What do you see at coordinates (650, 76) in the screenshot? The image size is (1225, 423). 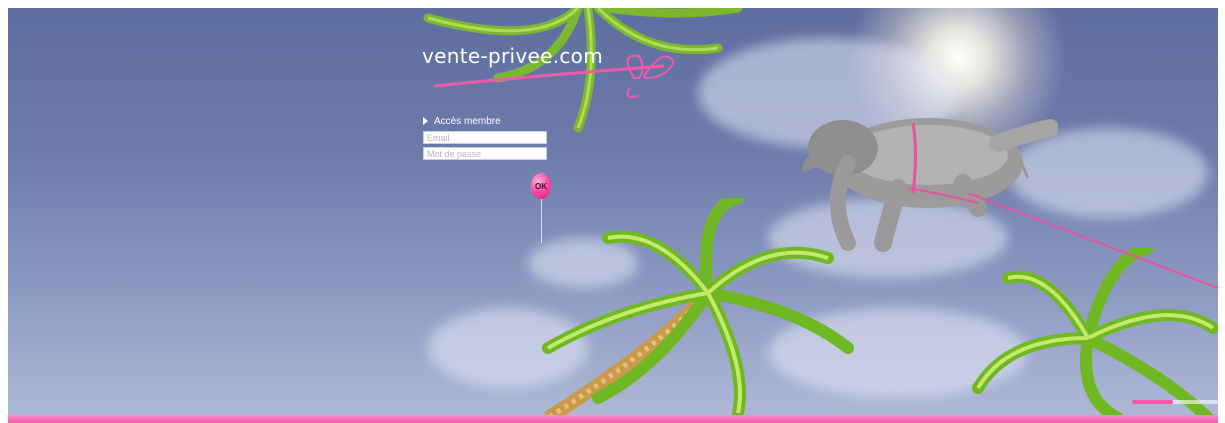 I see `butterfly-icon` at bounding box center [650, 76].